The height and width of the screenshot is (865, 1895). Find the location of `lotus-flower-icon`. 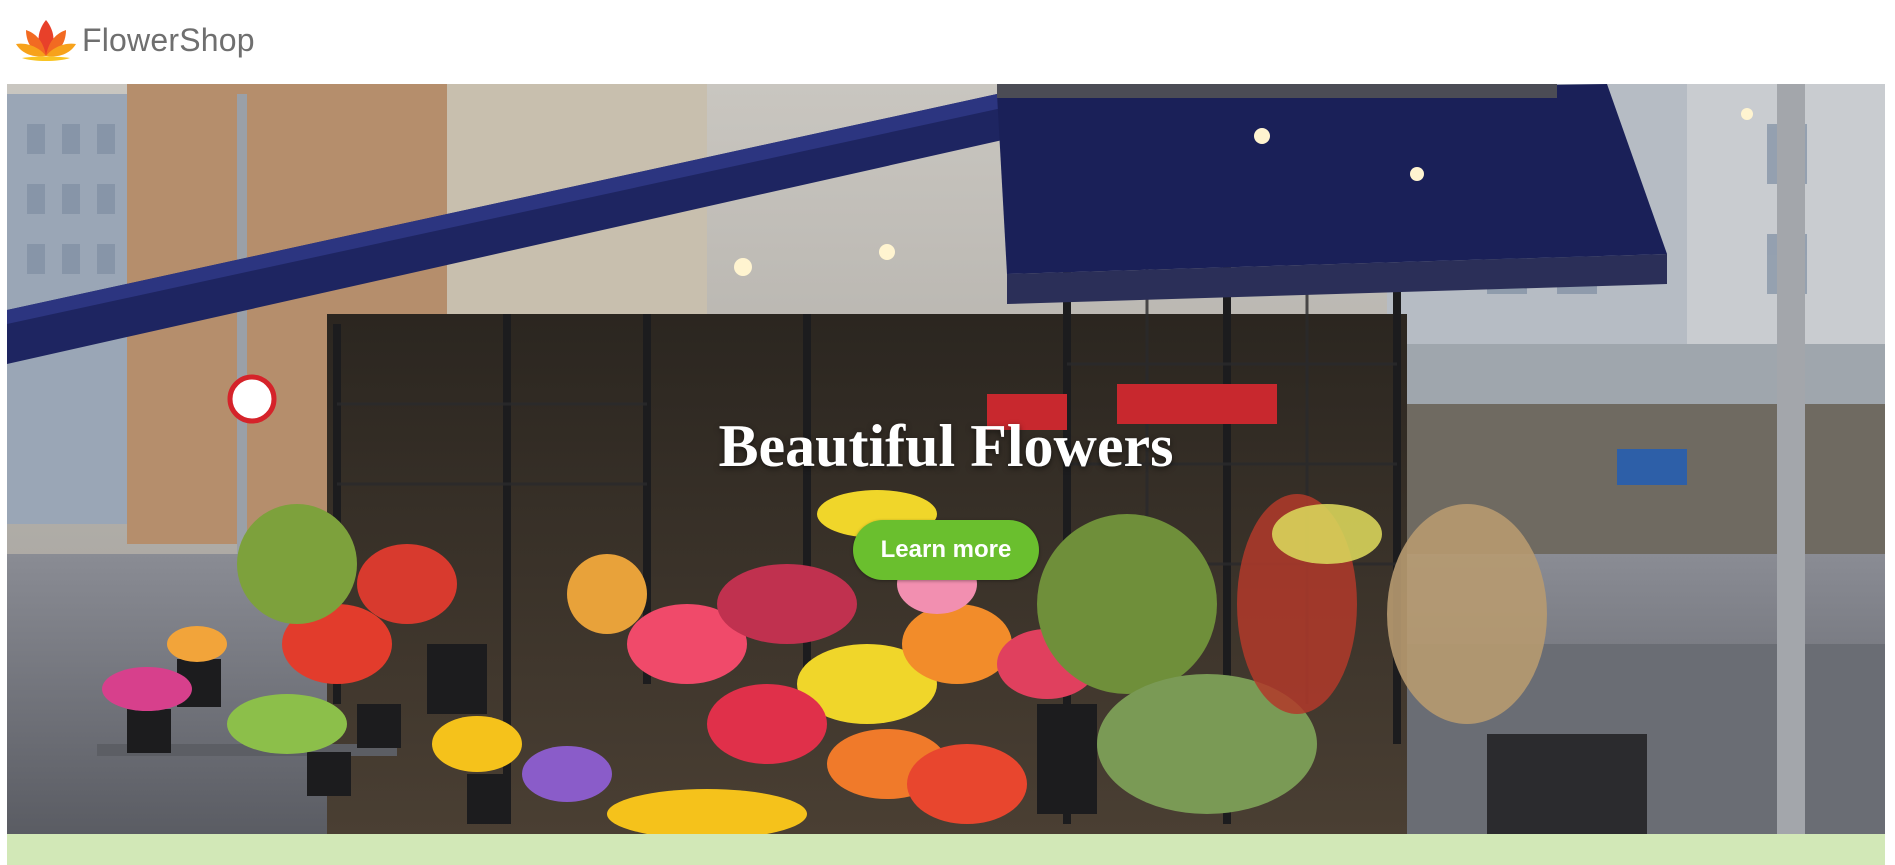

lotus-flower-icon is located at coordinates (46, 40).